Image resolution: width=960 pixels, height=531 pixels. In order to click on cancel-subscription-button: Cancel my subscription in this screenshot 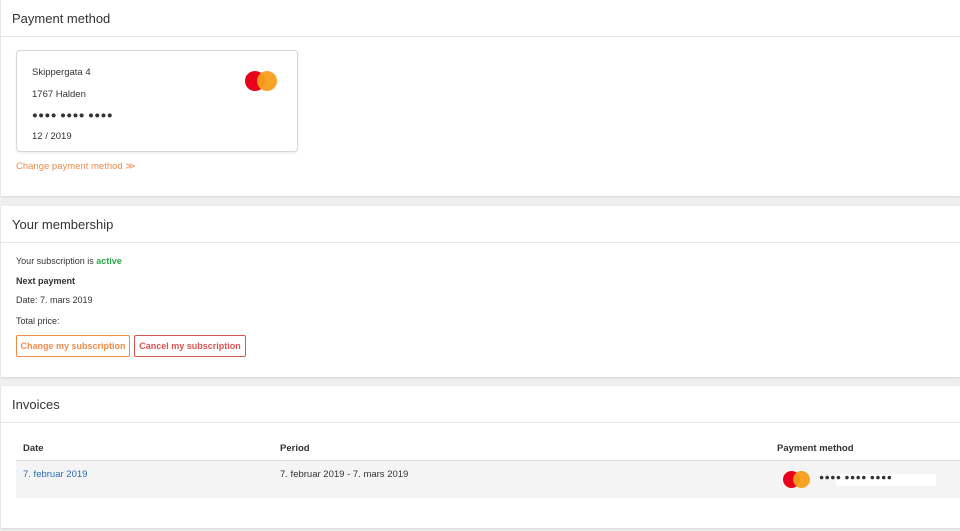, I will do `click(190, 346)`.